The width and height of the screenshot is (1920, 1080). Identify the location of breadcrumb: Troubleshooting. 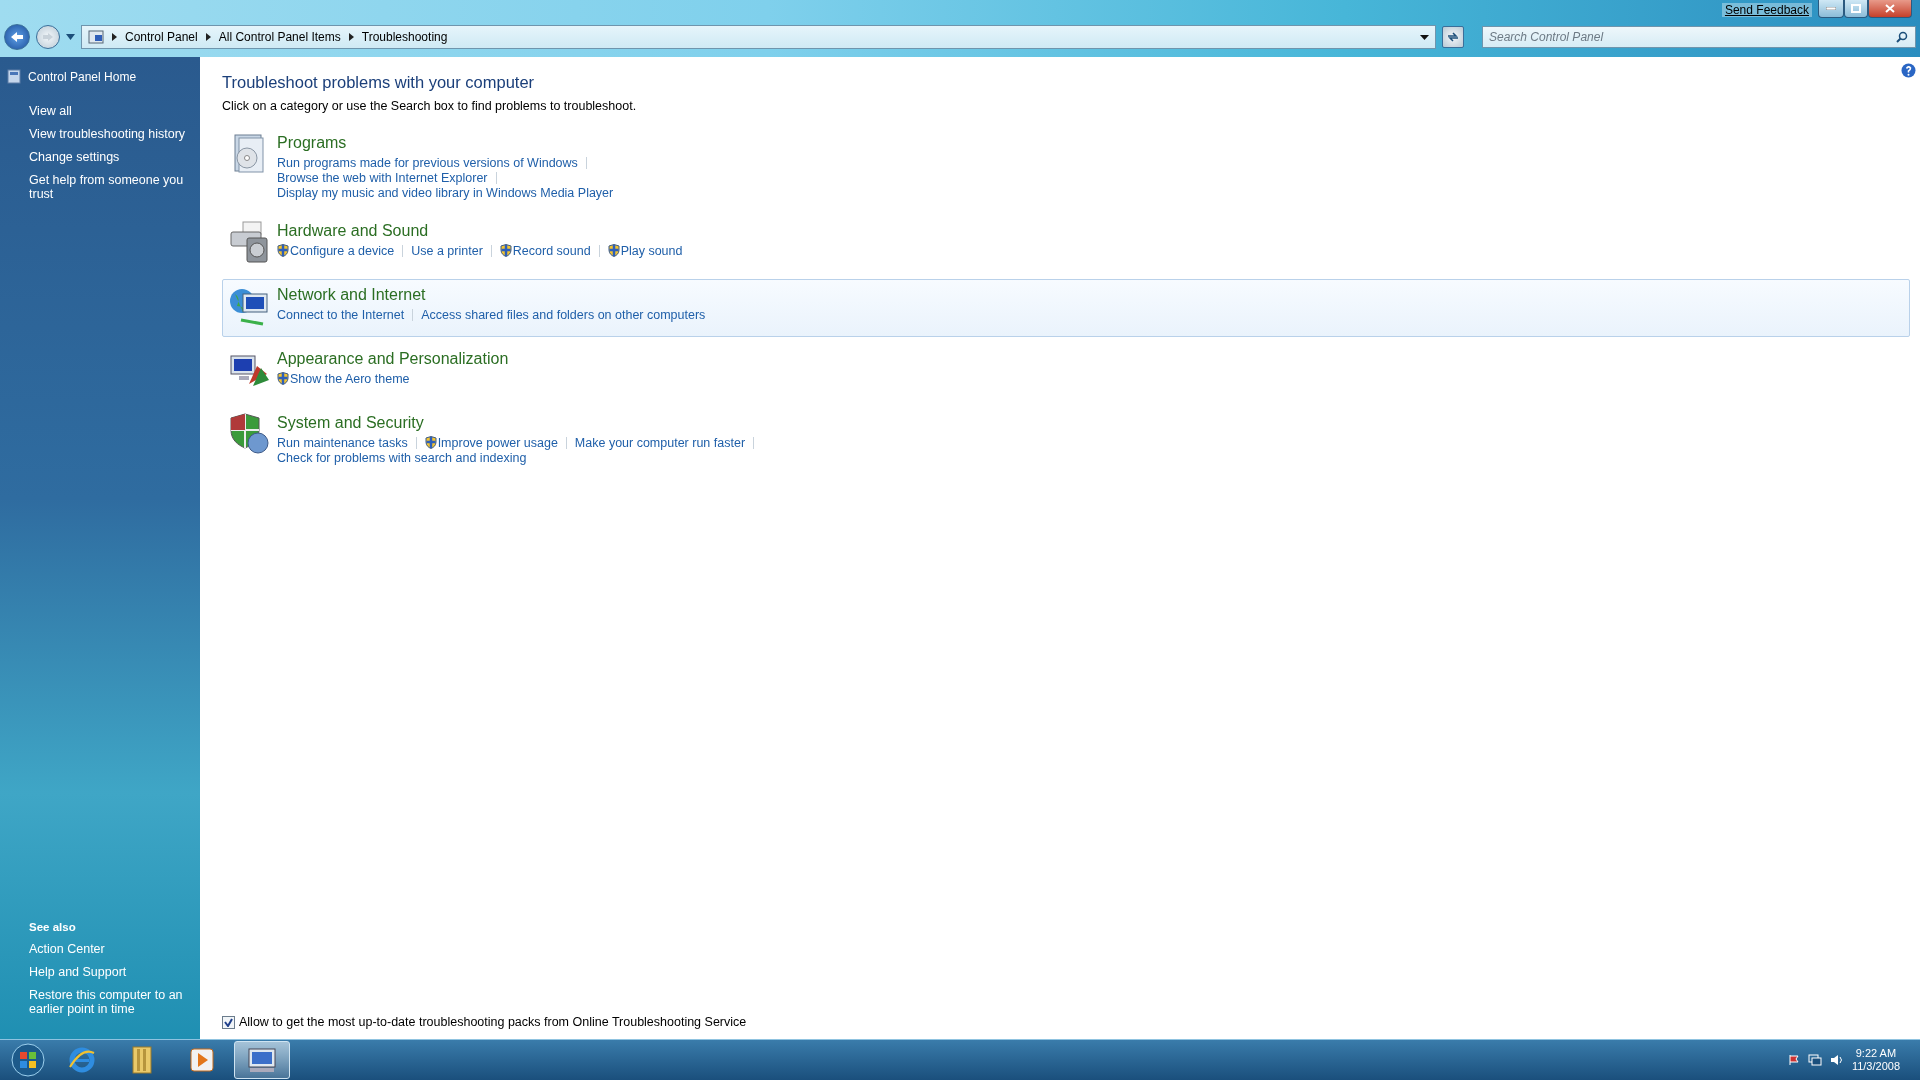
(404, 37).